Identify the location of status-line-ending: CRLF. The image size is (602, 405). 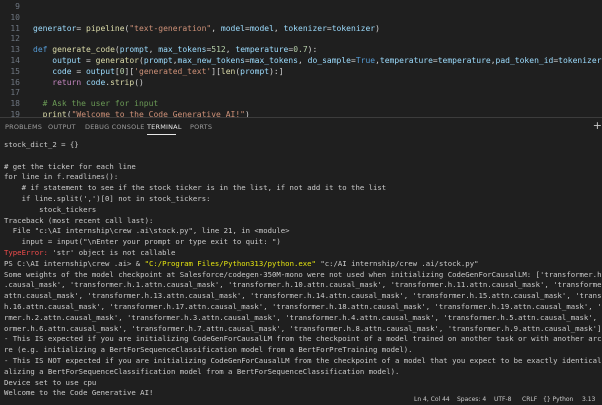
(529, 400).